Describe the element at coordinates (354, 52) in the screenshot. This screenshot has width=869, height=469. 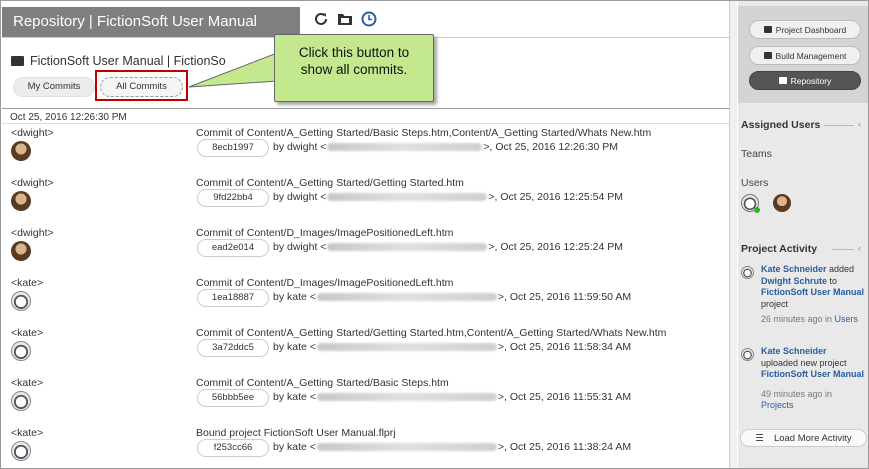
I see `callout-text: Click this button to` at that location.